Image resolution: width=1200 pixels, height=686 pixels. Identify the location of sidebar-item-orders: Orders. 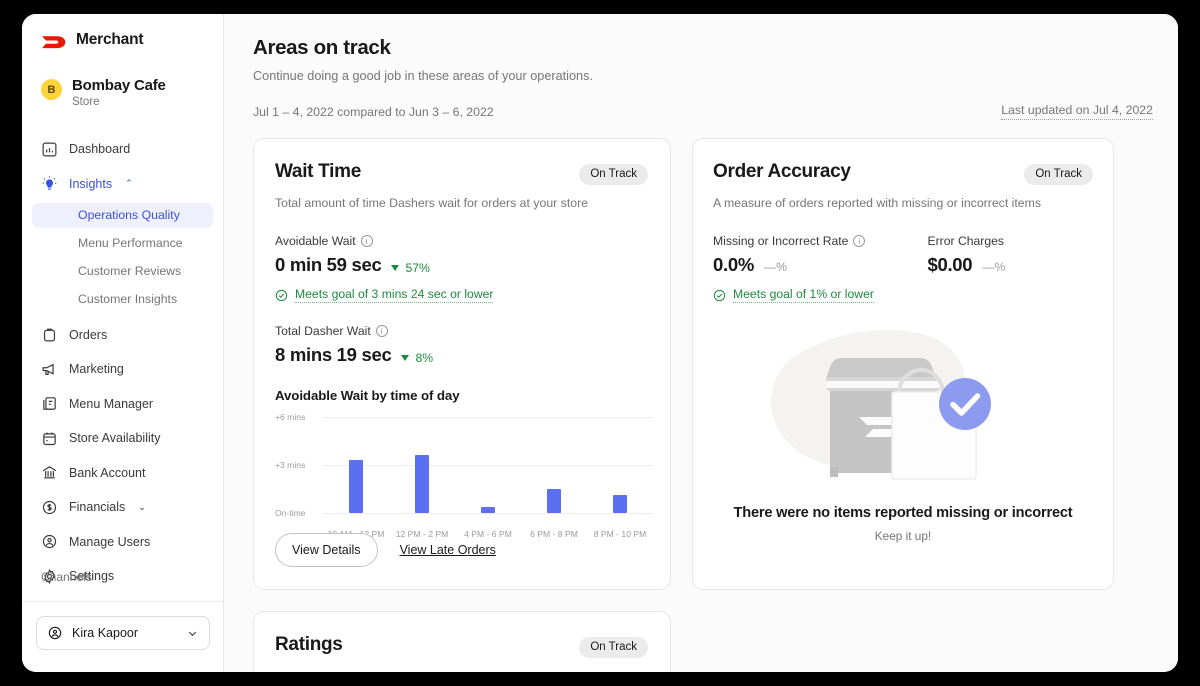
(122, 335).